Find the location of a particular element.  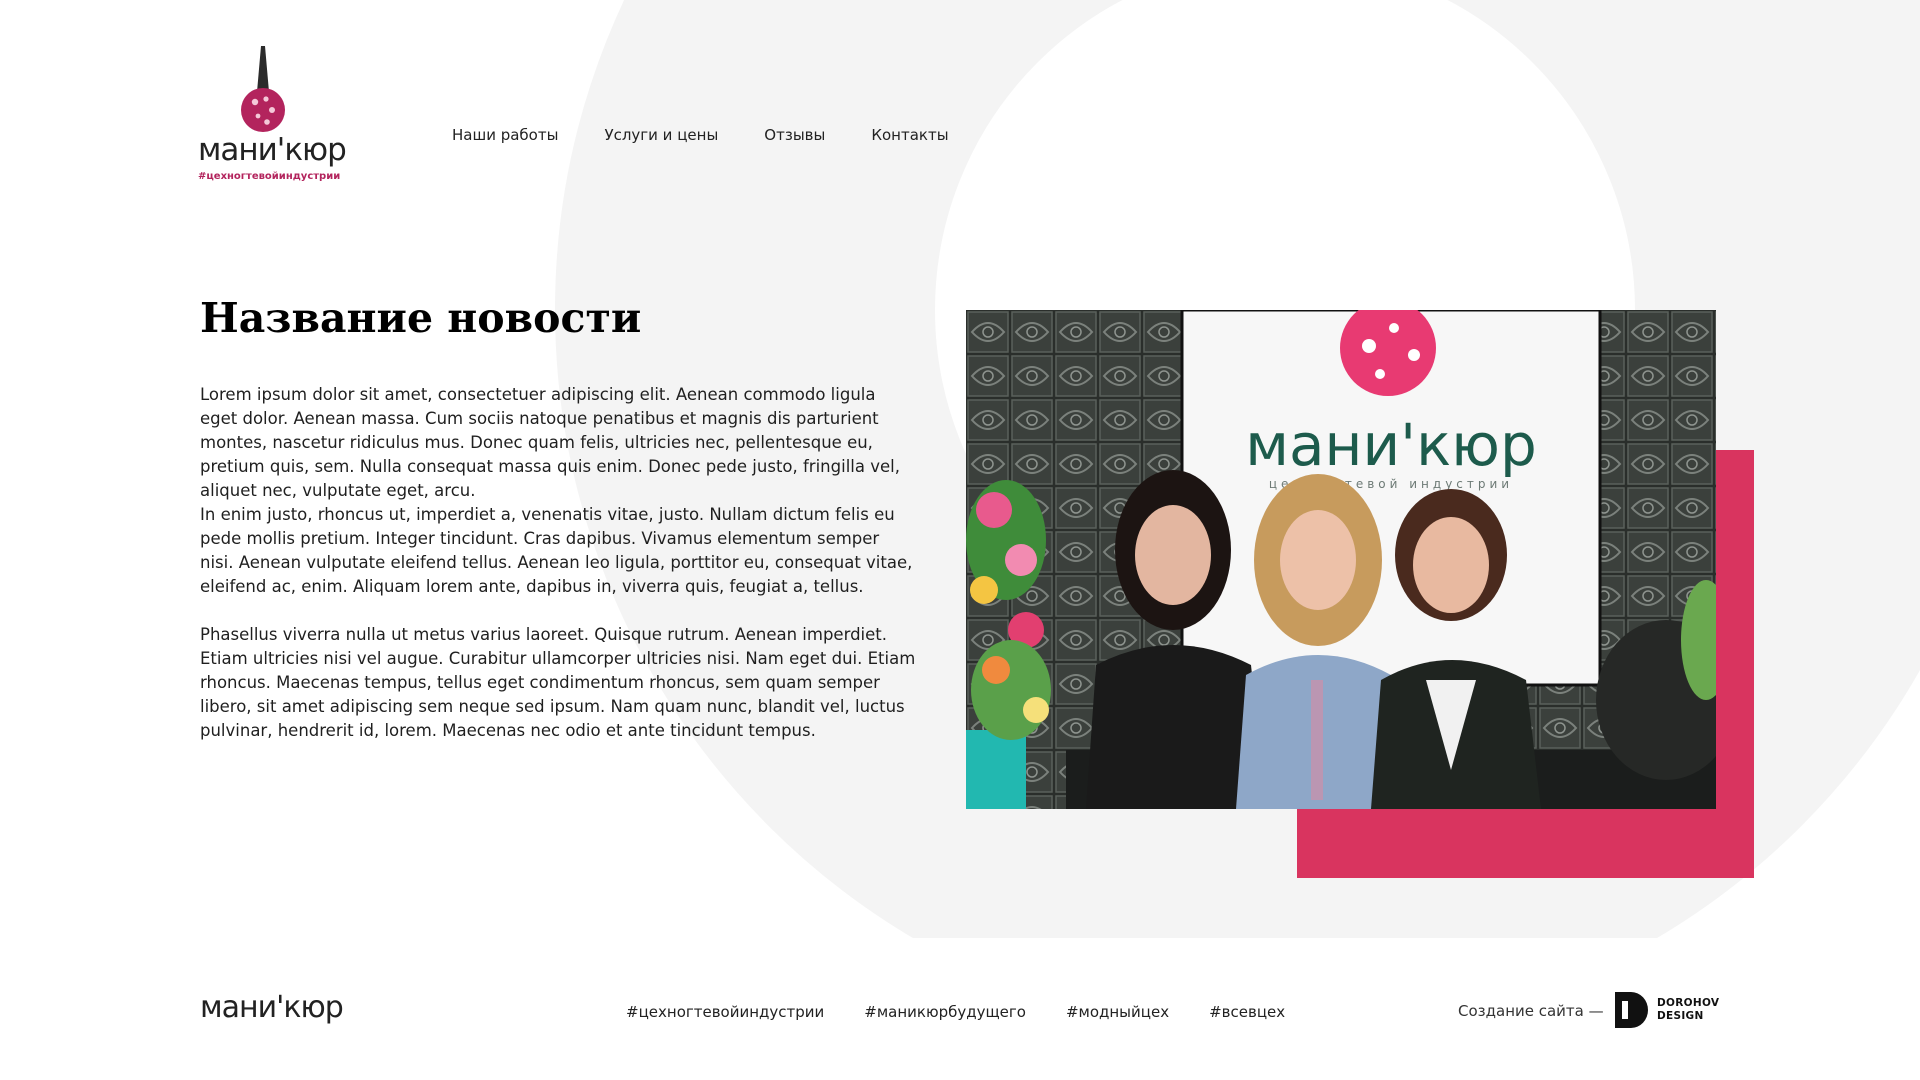

studio-name-line2: DESIGN is located at coordinates (1680, 1016).